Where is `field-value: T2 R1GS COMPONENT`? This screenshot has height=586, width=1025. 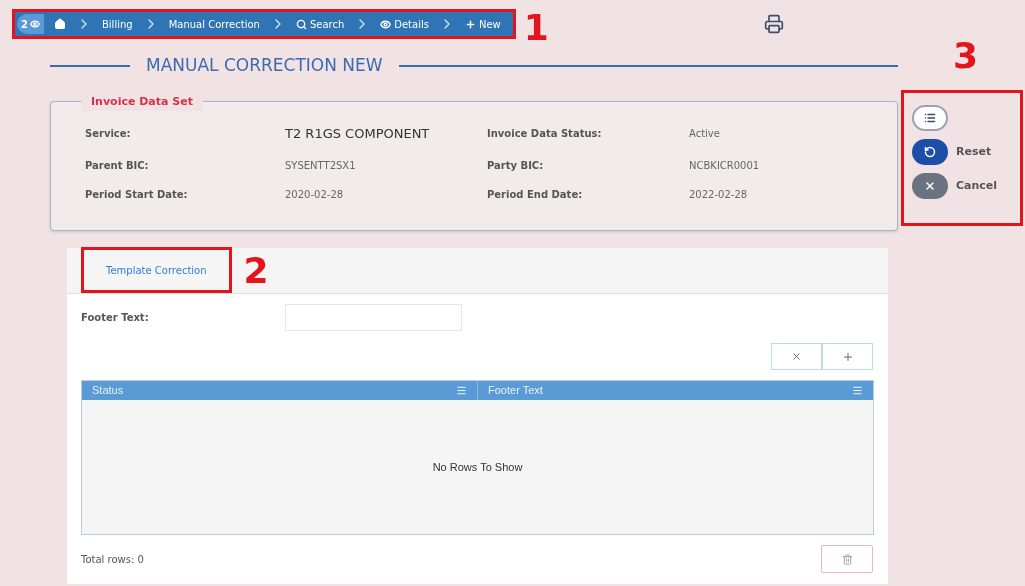
field-value: T2 R1GS COMPONENT is located at coordinates (358, 134).